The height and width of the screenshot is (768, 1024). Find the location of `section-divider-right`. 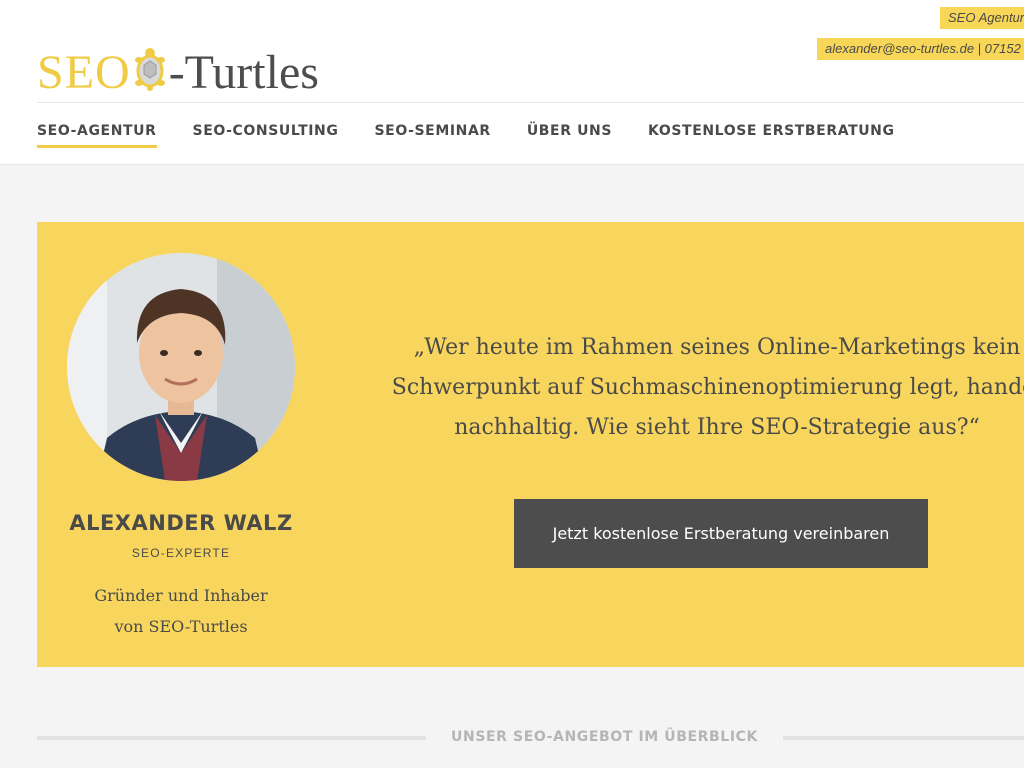

section-divider-right is located at coordinates (903, 738).